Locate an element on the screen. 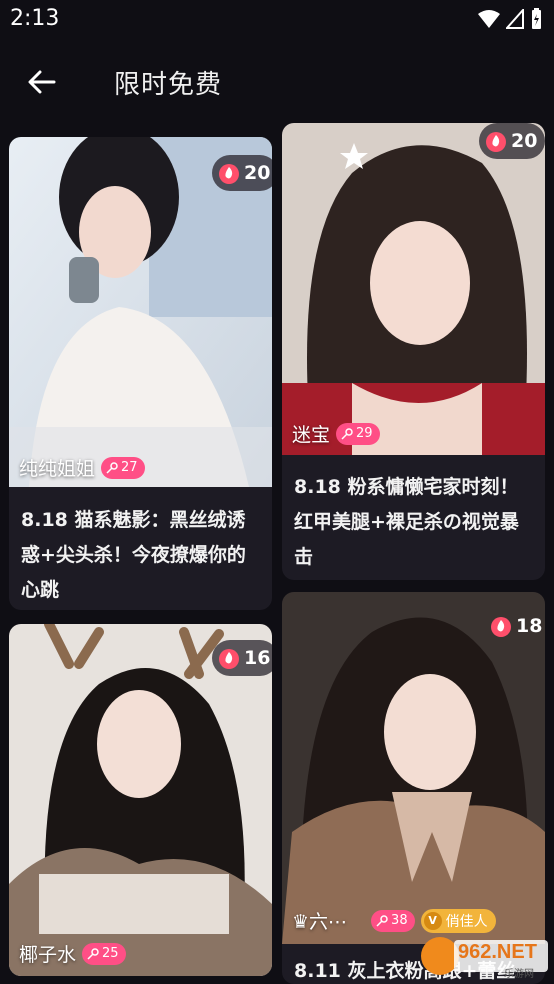 The image size is (554, 984). signal-icon is located at coordinates (515, 19).